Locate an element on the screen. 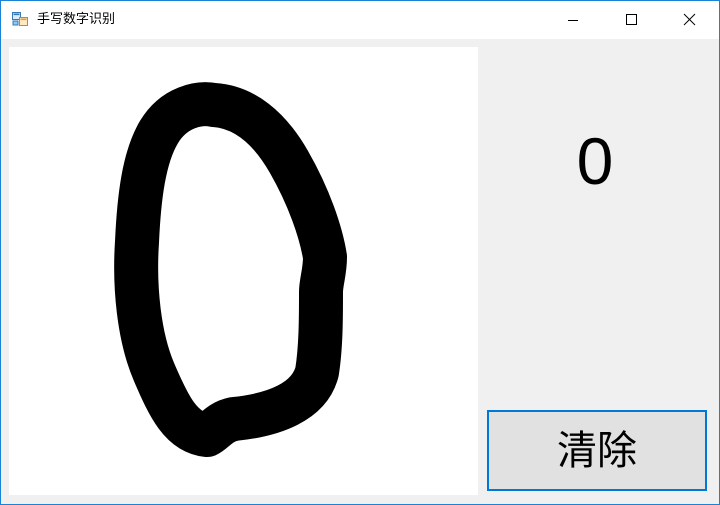  window-title: 手写数字识别 is located at coordinates (76, 19).